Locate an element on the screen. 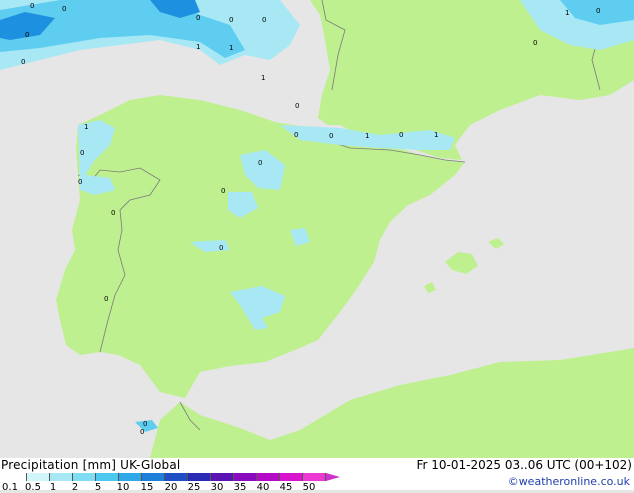 The height and width of the screenshot is (493, 634). colorbar-tick: 15 is located at coordinates (147, 487).